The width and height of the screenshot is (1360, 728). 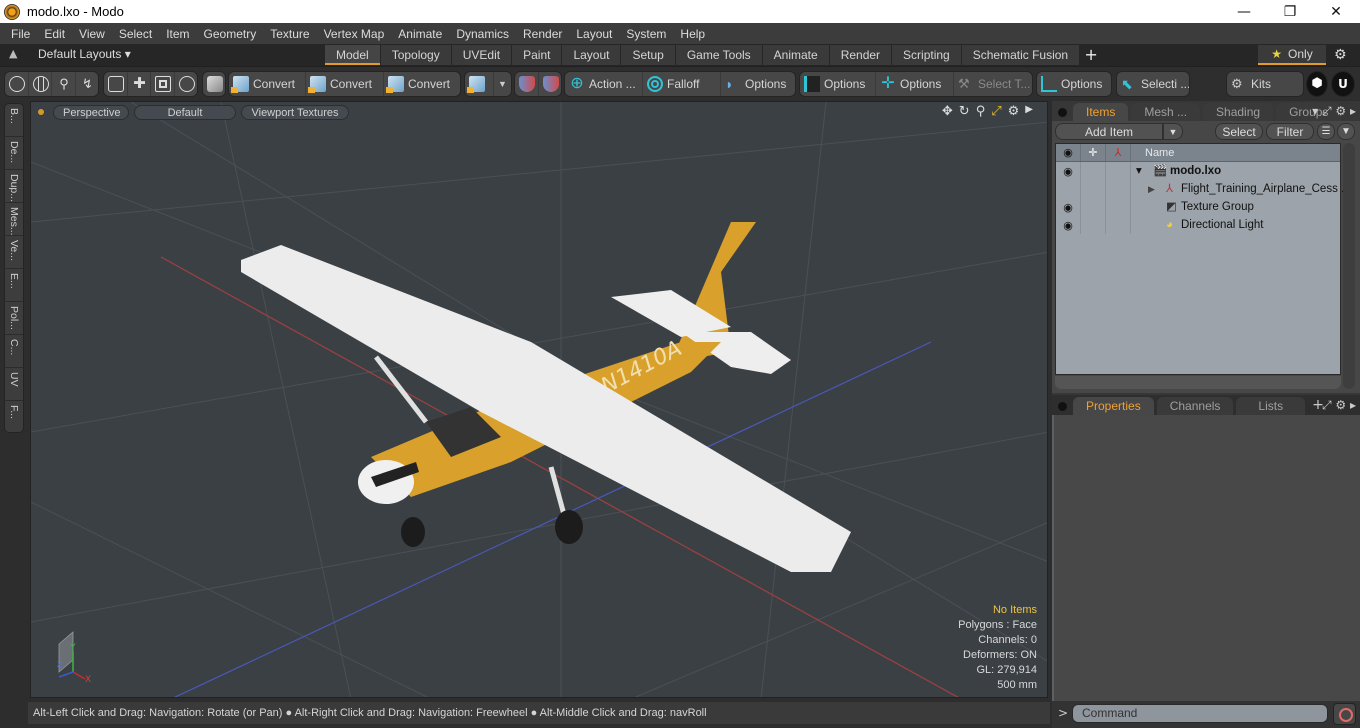 I want to click on tree-row-light: ◉ ◕ Directional Light, so click(x=1198, y=225).